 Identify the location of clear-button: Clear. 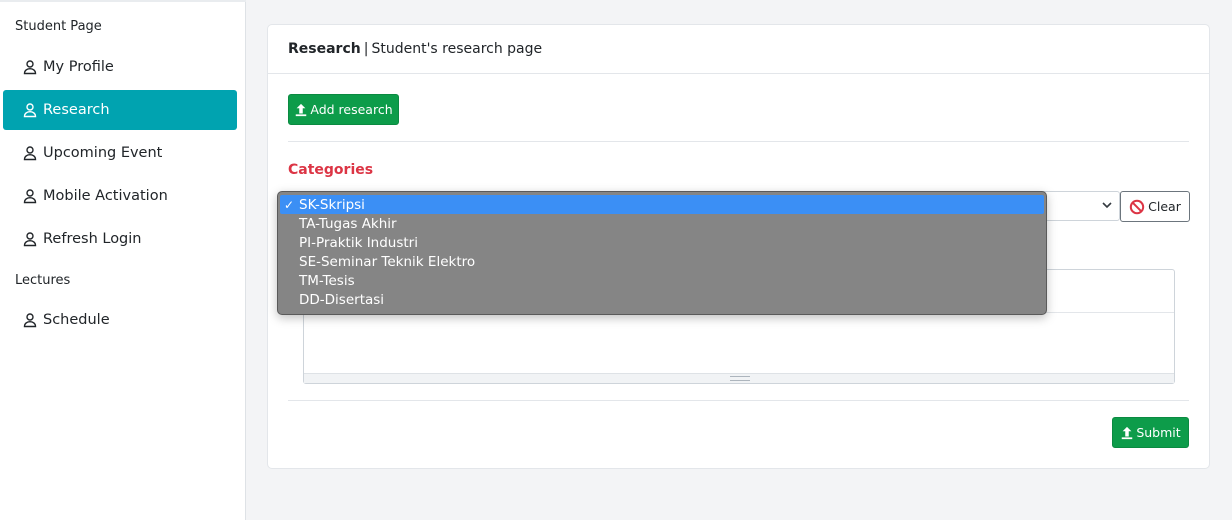
(1155, 206).